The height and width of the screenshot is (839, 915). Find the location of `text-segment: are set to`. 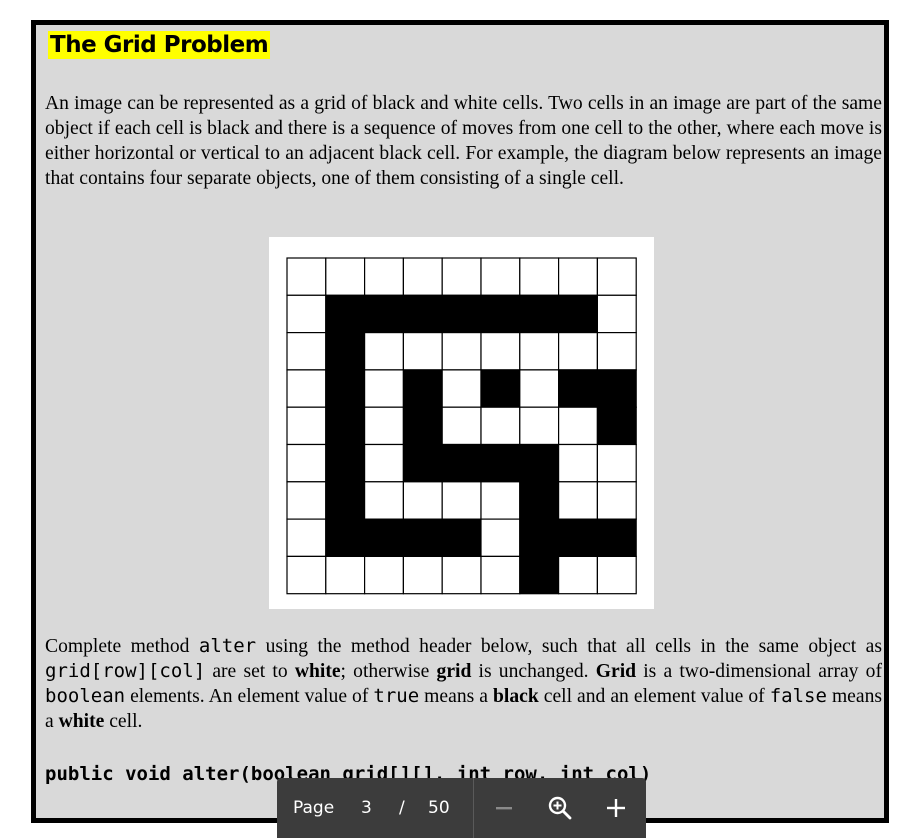

text-segment: are set to is located at coordinates (250, 671).